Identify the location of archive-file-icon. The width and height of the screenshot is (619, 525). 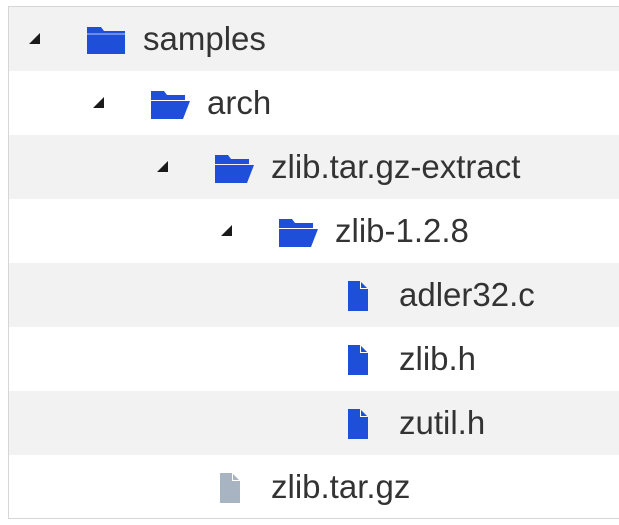
(230, 488).